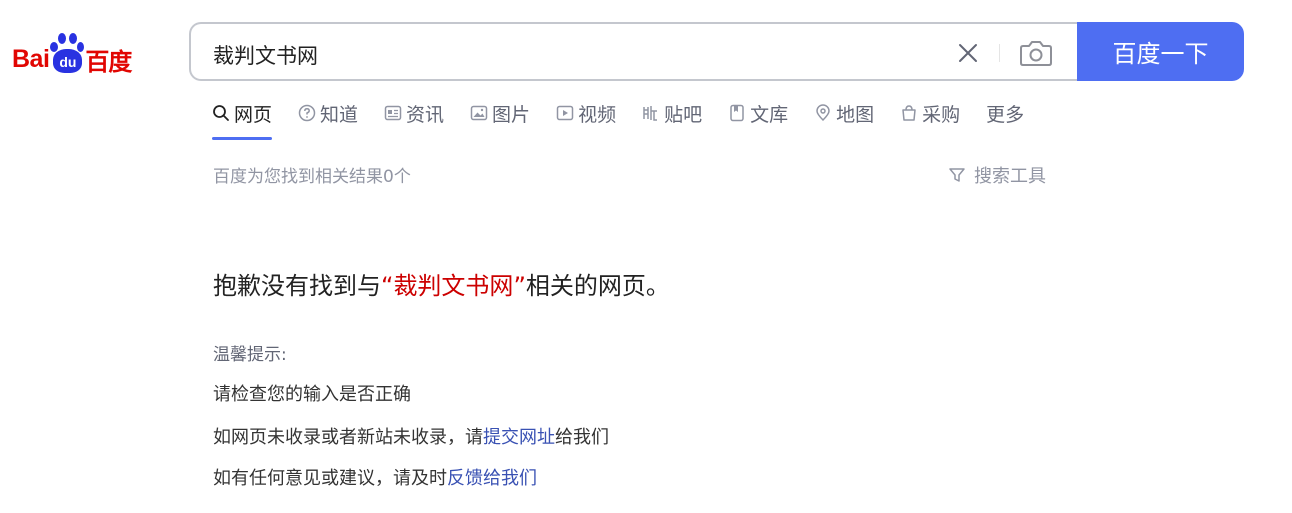 The image size is (1292, 513). Describe the element at coordinates (253, 115) in the screenshot. I see `tab-label: 网页` at that location.